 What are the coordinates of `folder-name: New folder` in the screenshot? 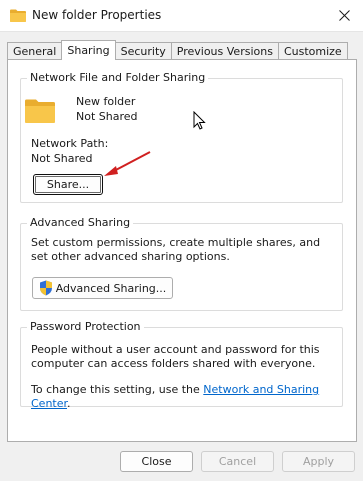 It's located at (106, 101).